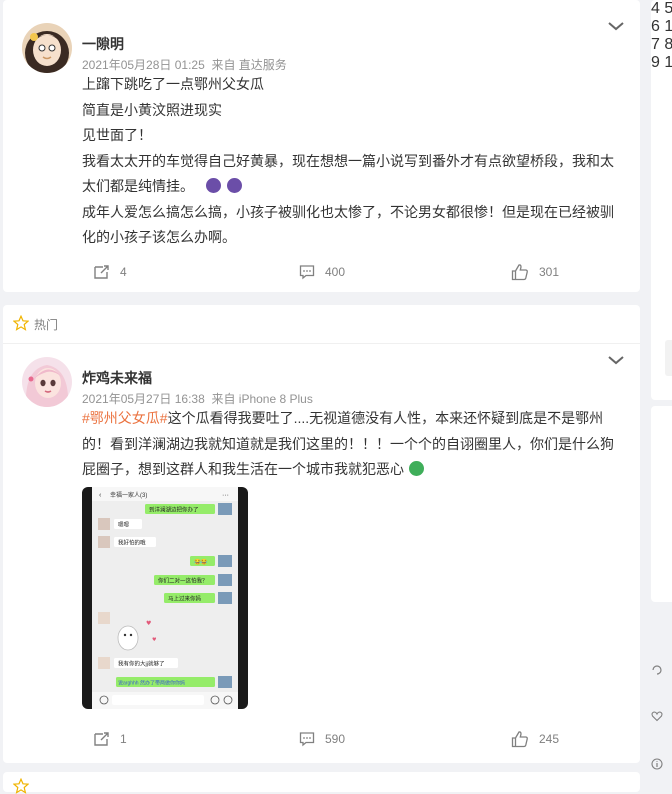 The image size is (672, 794). What do you see at coordinates (123, 739) in the screenshot?
I see `repost-count: 1` at bounding box center [123, 739].